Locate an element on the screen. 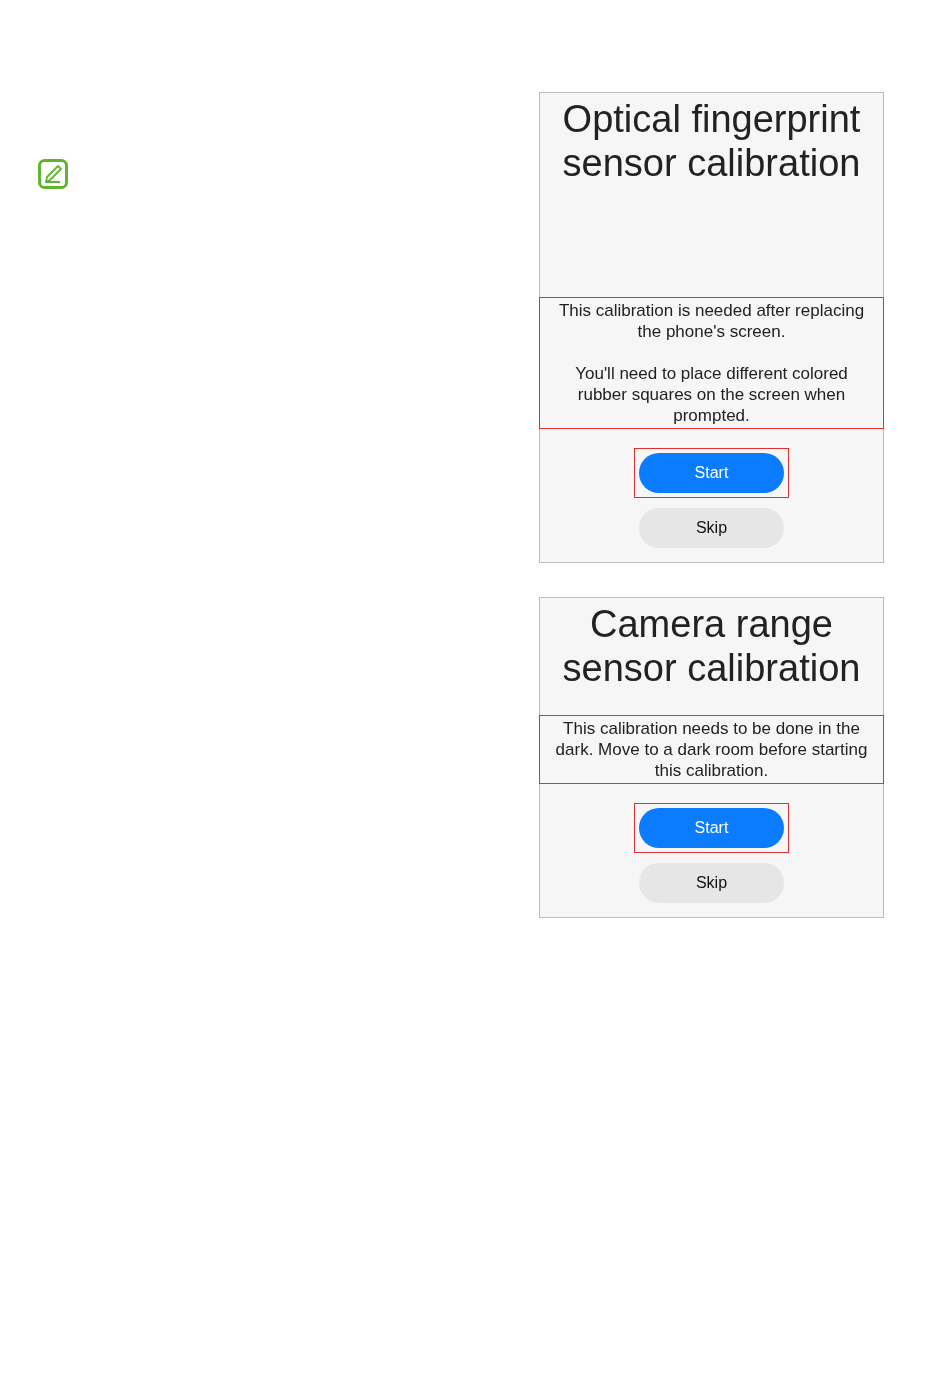  description-text: This calibration needs to be done in the dark. Move to a dark room before starting this calibration. is located at coordinates (711, 749).